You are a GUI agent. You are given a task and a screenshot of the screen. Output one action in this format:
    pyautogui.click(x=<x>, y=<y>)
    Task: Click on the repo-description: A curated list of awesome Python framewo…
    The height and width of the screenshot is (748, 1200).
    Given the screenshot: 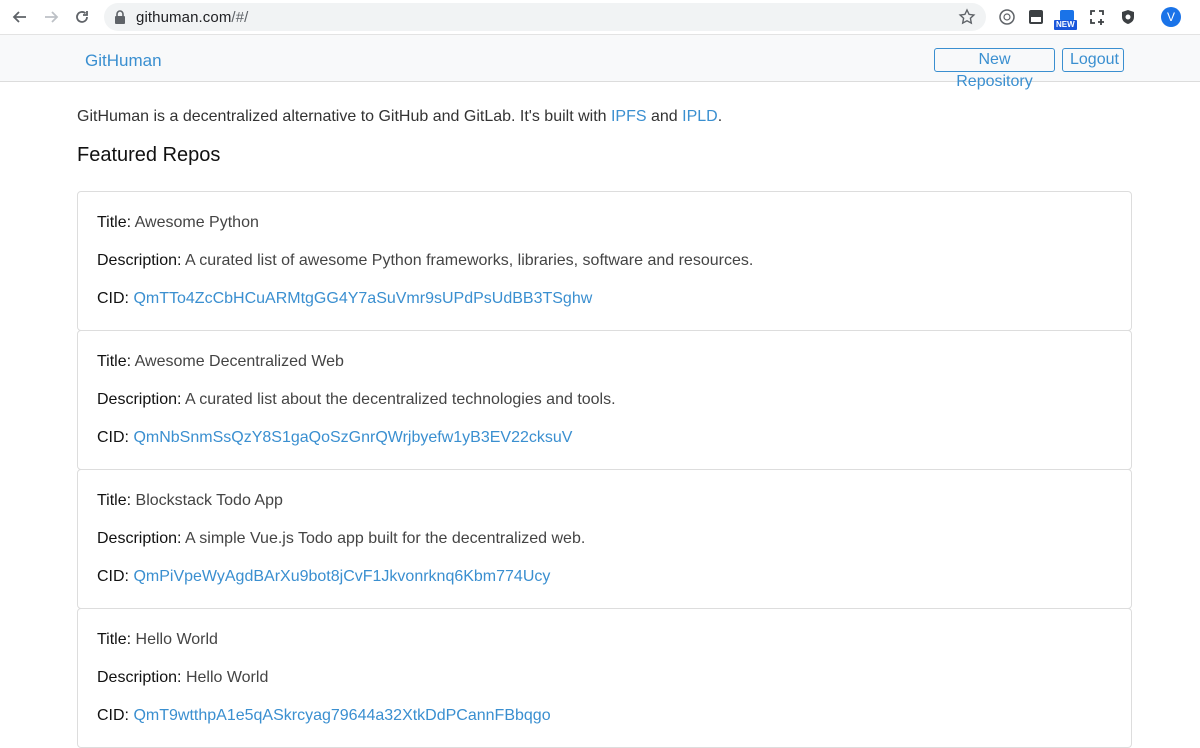 What is the action you would take?
    pyautogui.click(x=469, y=260)
    